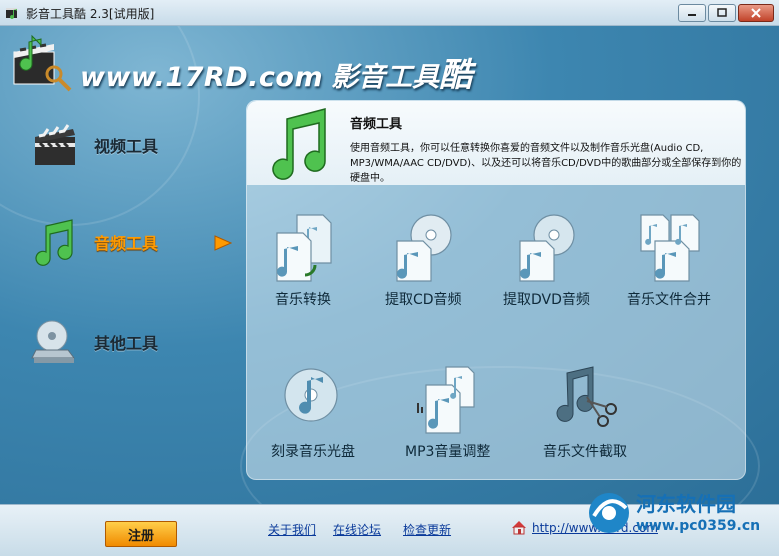 The width and height of the screenshot is (779, 556). I want to click on close-icon, so click(756, 13).